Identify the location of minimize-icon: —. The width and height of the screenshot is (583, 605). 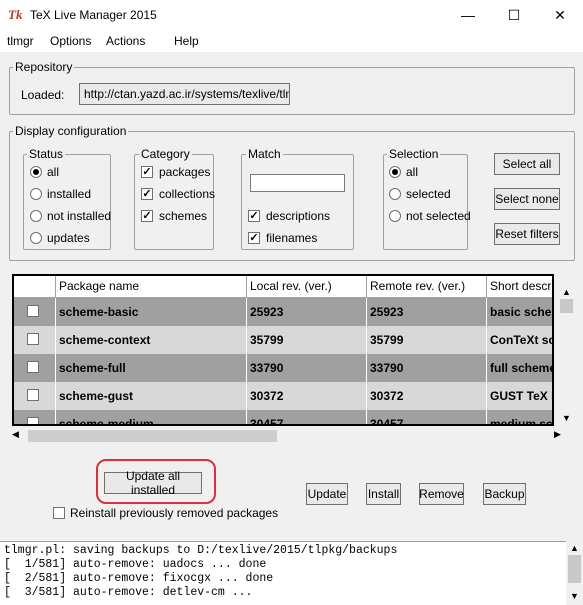
(468, 15).